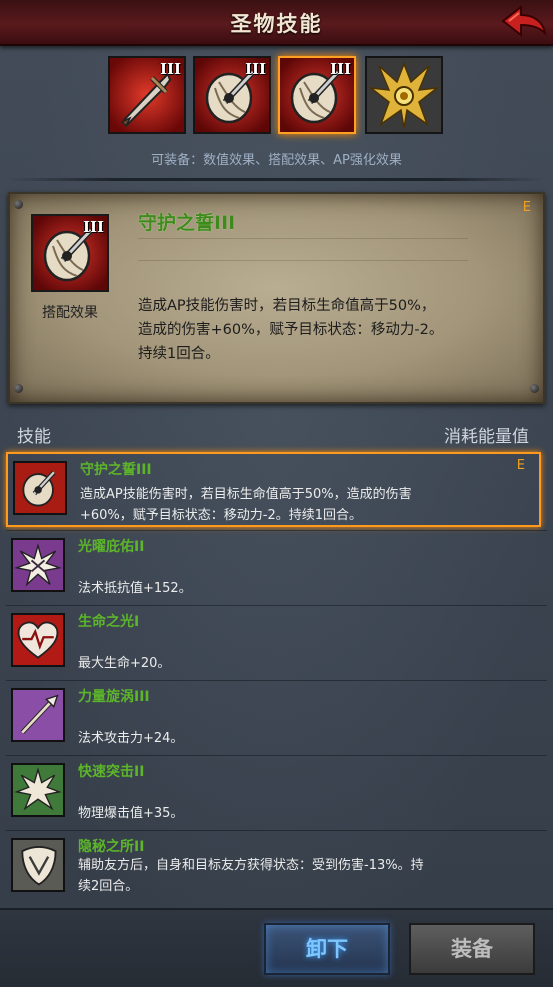 Image resolution: width=553 pixels, height=987 pixels. I want to click on skill-desc: 最大生命+20。, so click(288, 663).